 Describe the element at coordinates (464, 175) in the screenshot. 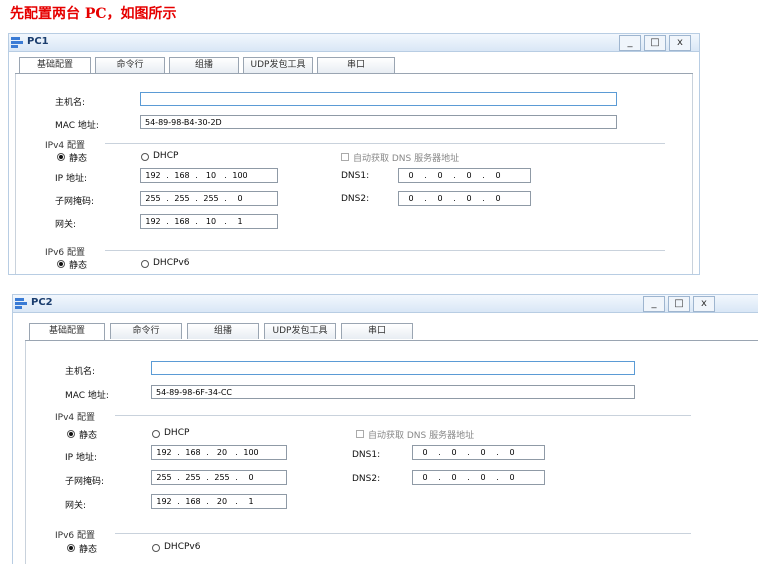

I see `pc1-dns1-input: 0.0.0.0` at that location.